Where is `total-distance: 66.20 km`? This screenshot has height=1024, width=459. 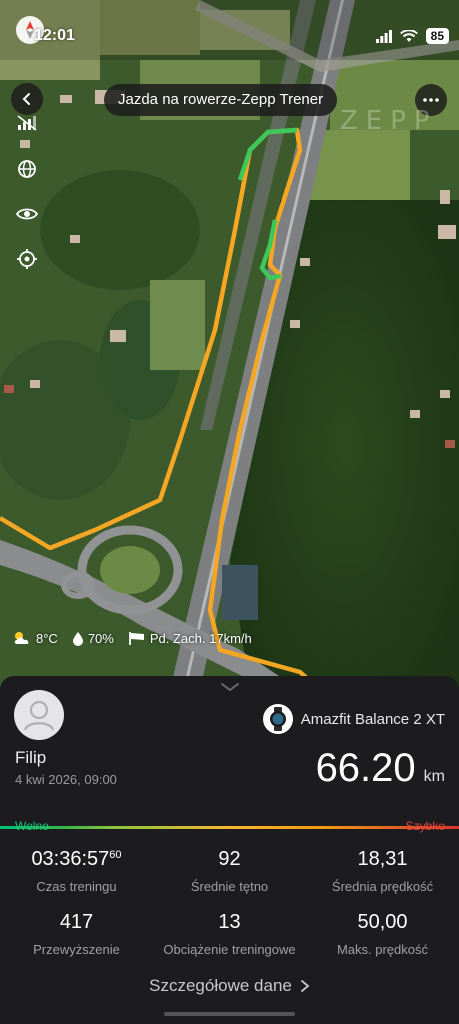
total-distance: 66.20 km is located at coordinates (380, 768).